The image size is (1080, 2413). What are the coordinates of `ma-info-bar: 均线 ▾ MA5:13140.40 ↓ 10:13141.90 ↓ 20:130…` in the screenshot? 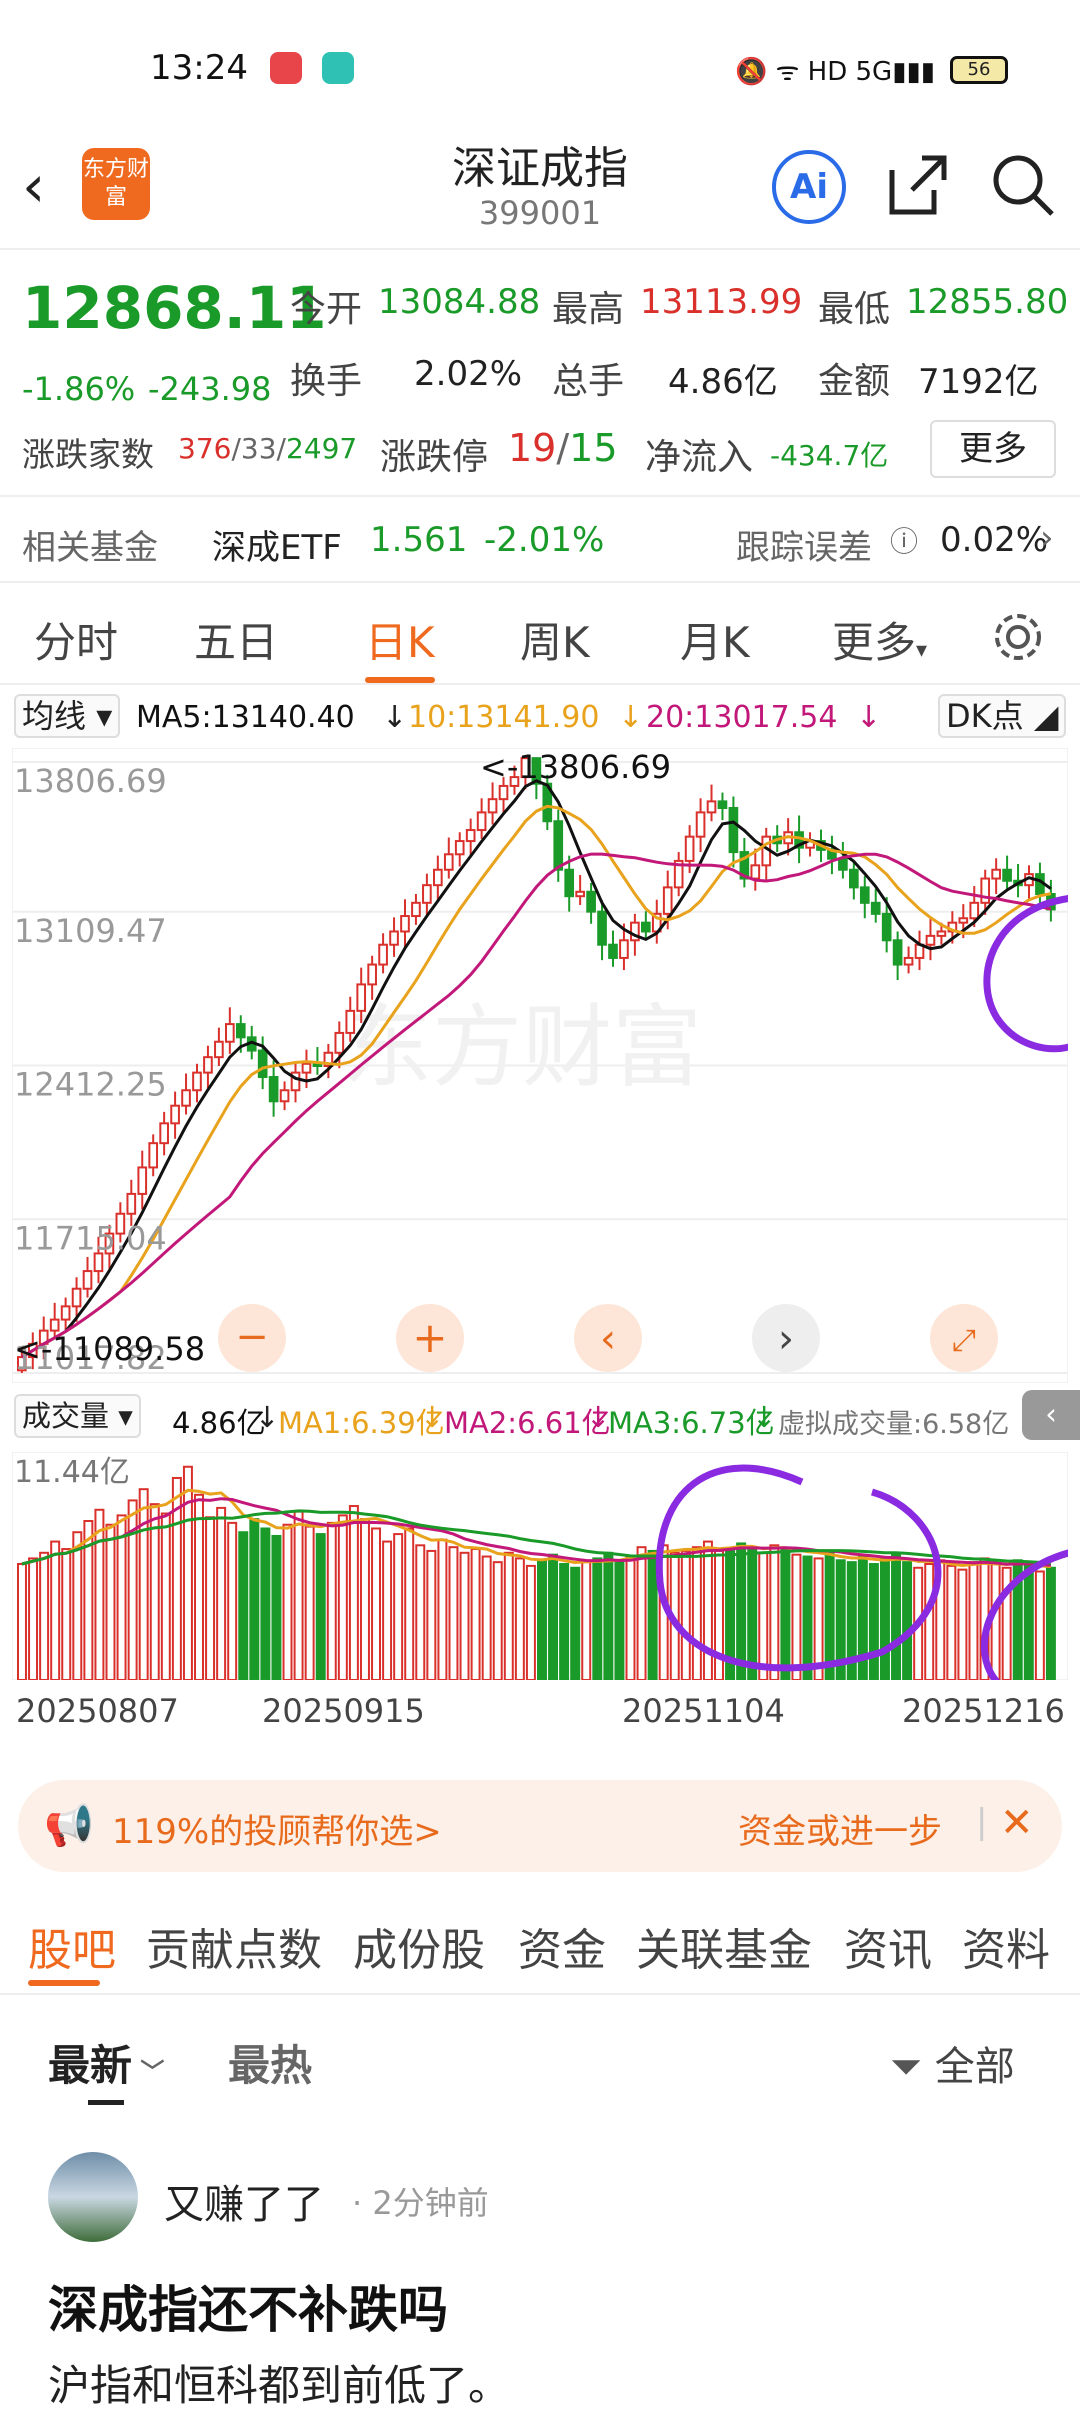 It's located at (540, 715).